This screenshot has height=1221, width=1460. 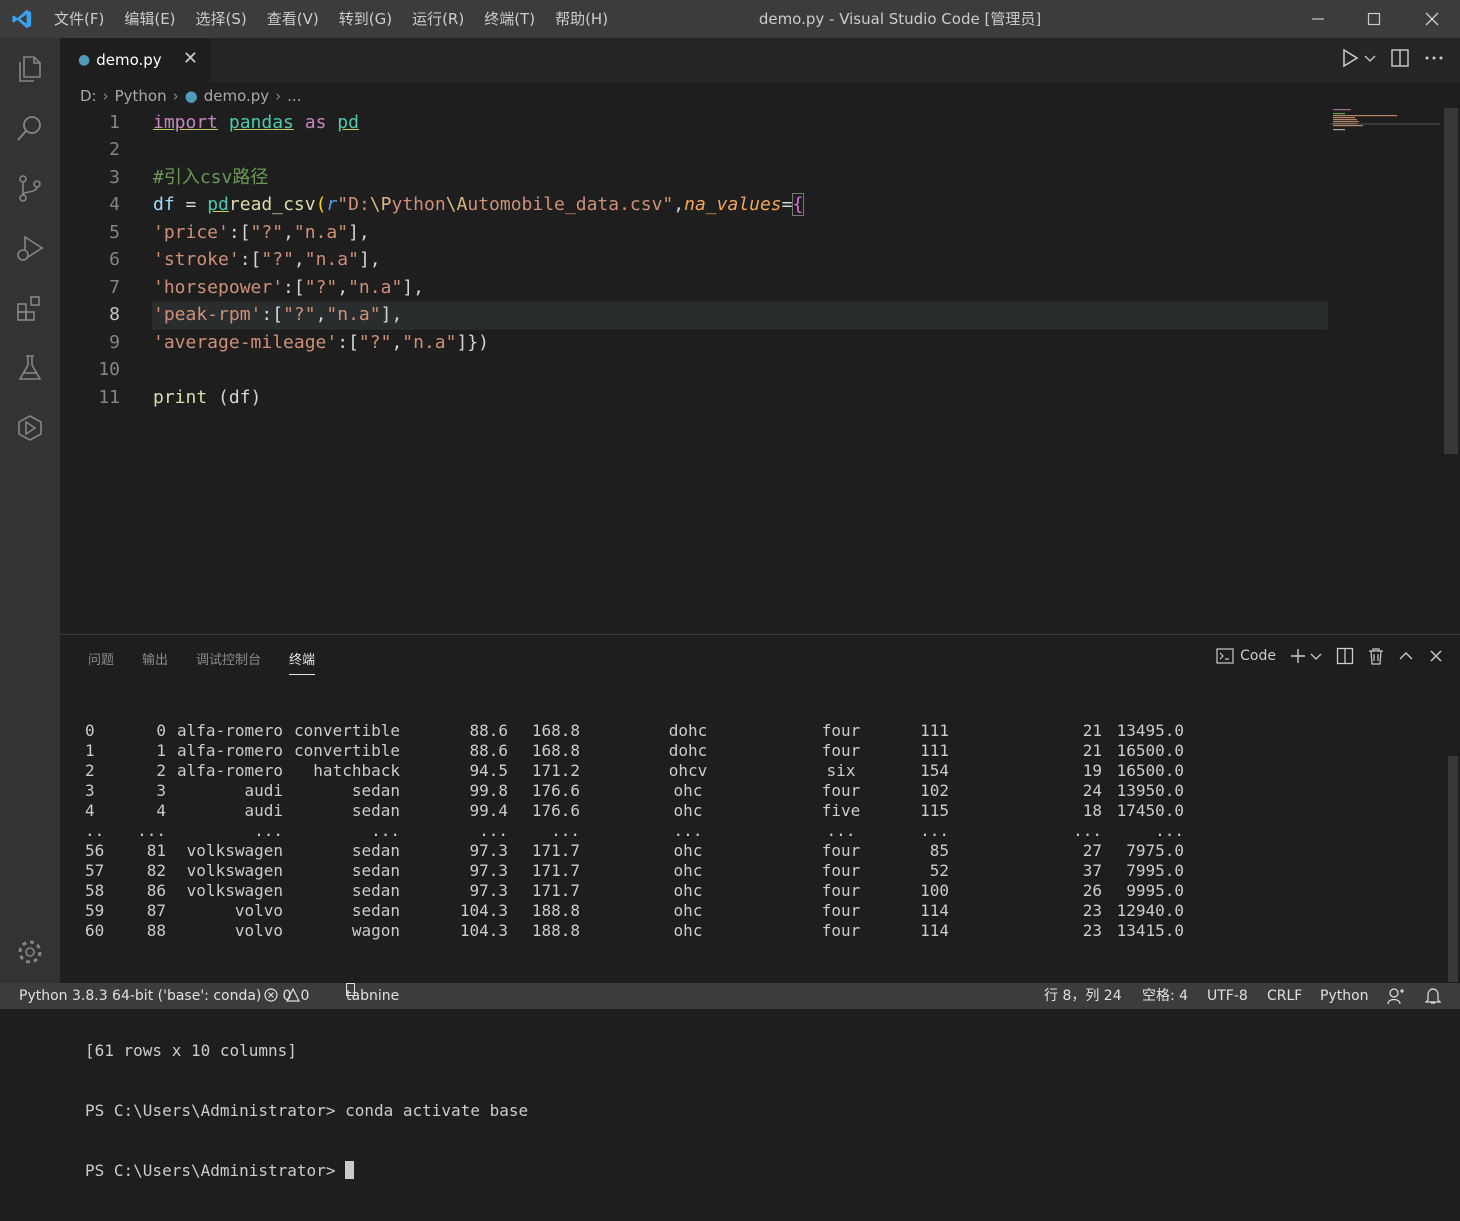 I want to click on close-panel-icon, so click(x=1436, y=656).